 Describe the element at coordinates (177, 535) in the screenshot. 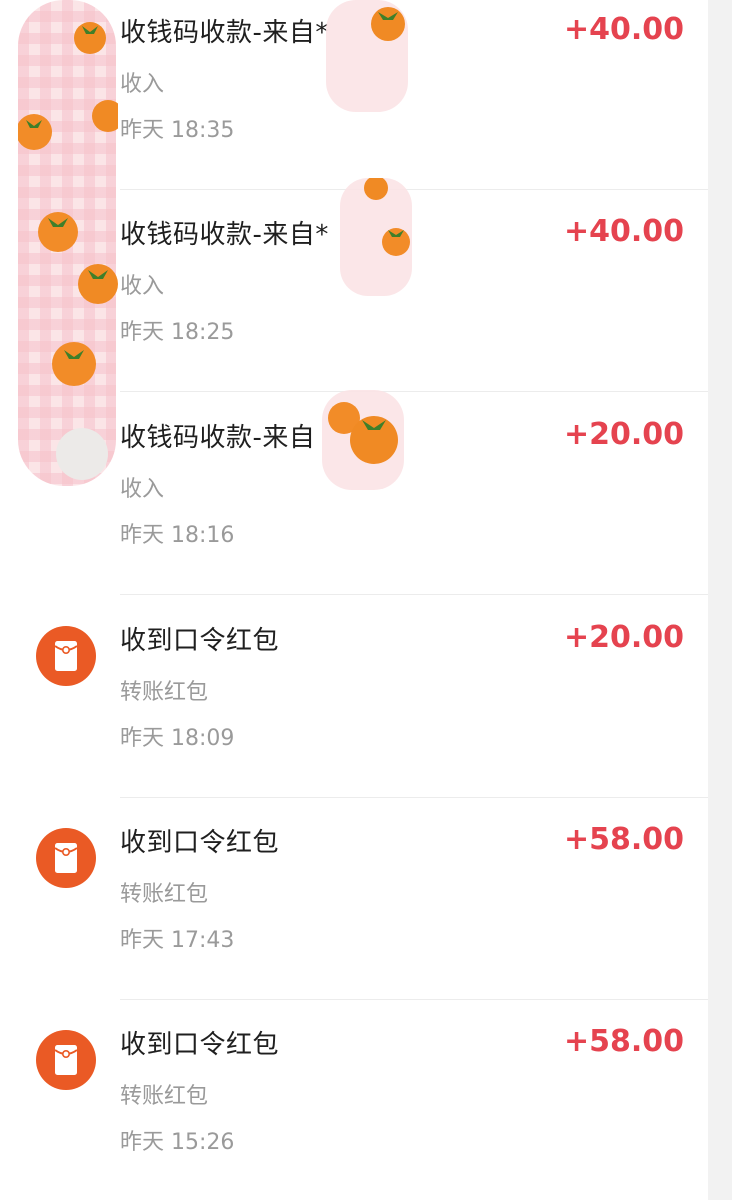

I see `transaction-time: 昨天 18:16` at that location.